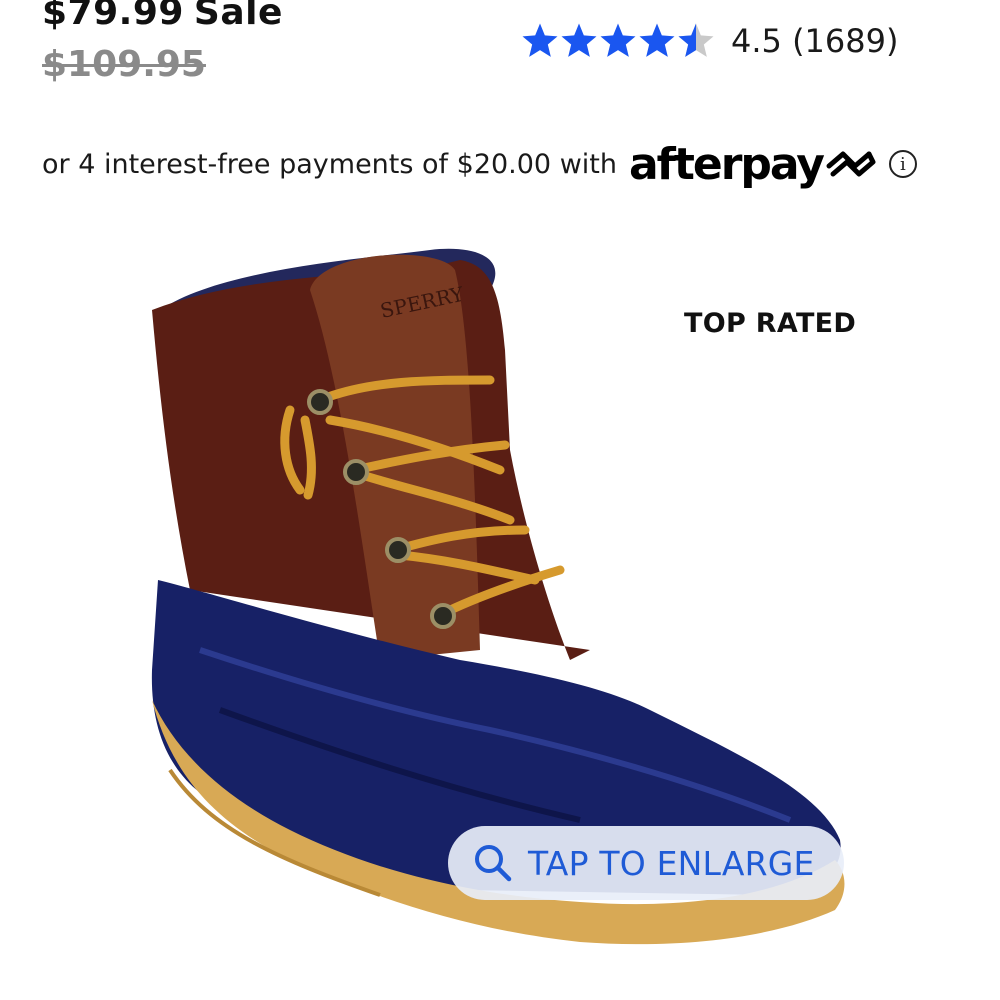 The image size is (1000, 1000). Describe the element at coordinates (851, 164) in the screenshot. I see `afterpay-arrows-icon` at that location.